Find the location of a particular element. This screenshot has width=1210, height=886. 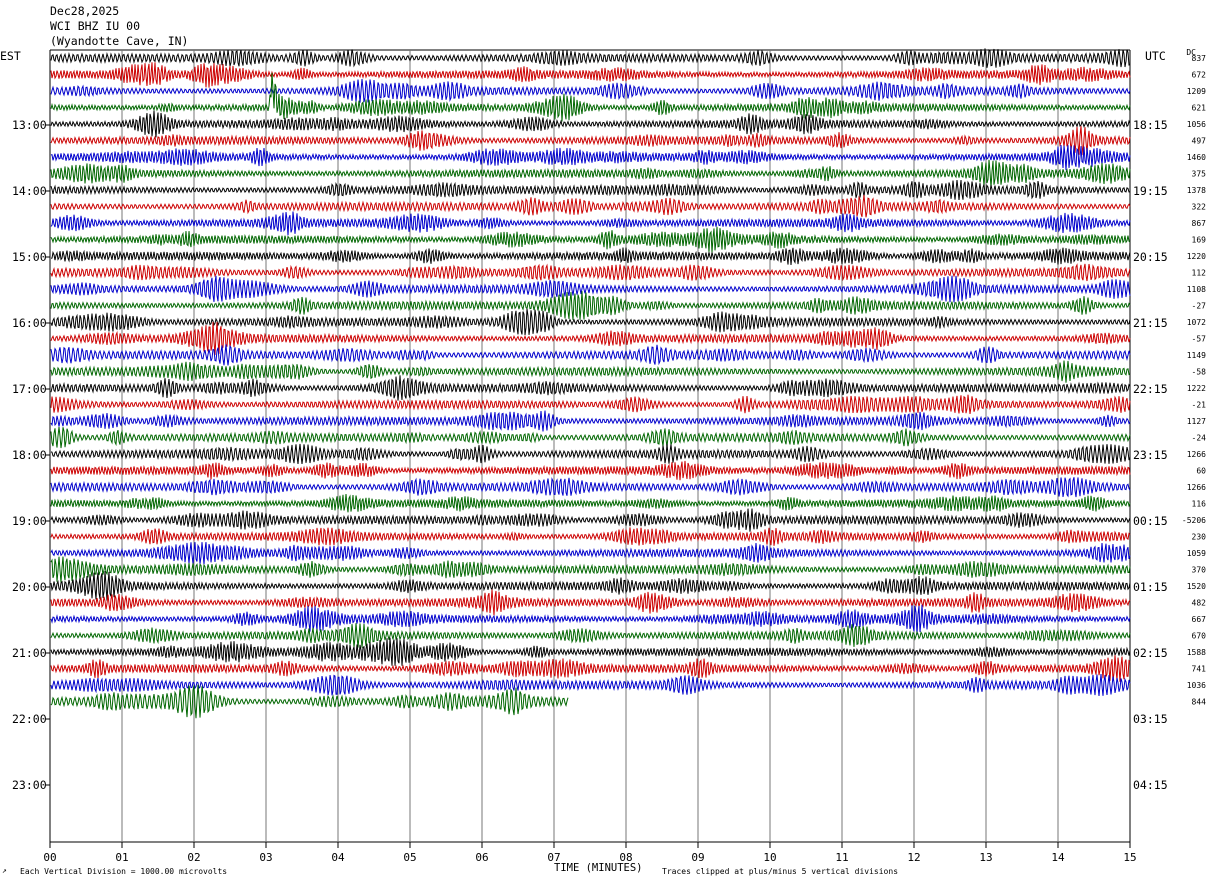

right-hour-label: 20:15 is located at coordinates (1150, 257).